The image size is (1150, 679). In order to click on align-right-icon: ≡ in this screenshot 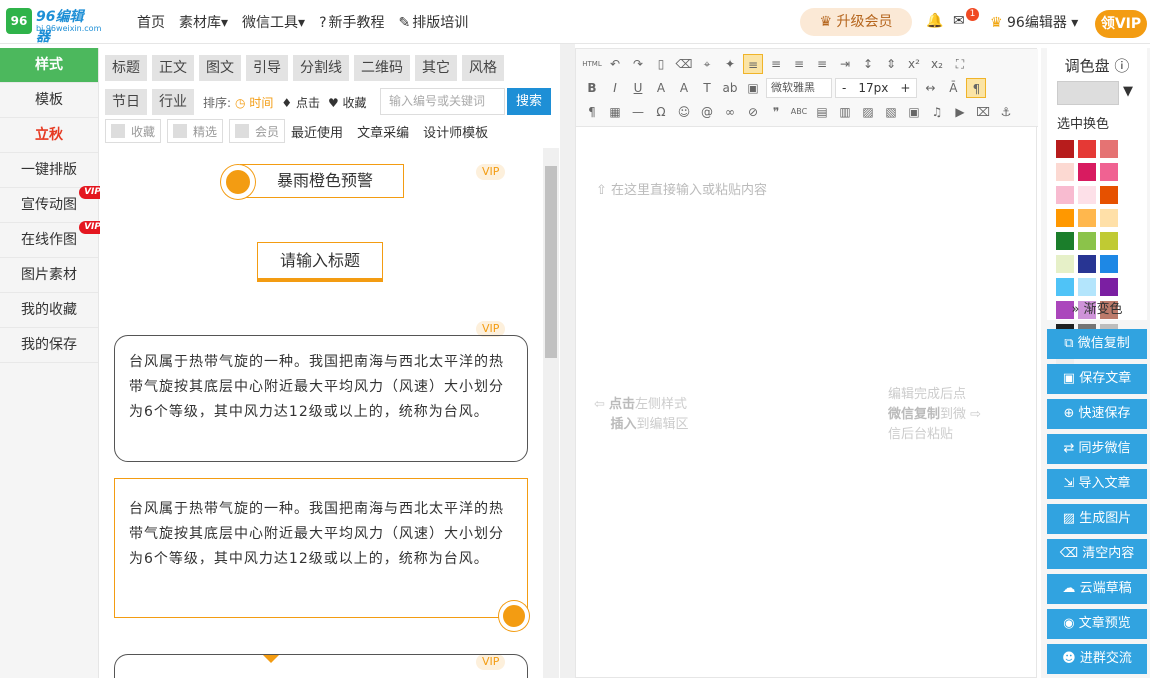, I will do `click(799, 64)`.